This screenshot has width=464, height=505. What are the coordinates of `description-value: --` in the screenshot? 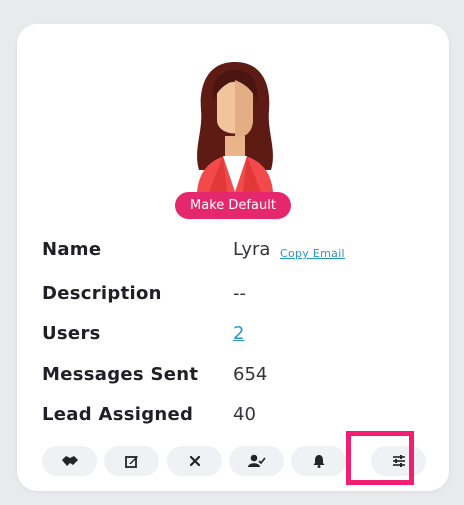 It's located at (239, 293).